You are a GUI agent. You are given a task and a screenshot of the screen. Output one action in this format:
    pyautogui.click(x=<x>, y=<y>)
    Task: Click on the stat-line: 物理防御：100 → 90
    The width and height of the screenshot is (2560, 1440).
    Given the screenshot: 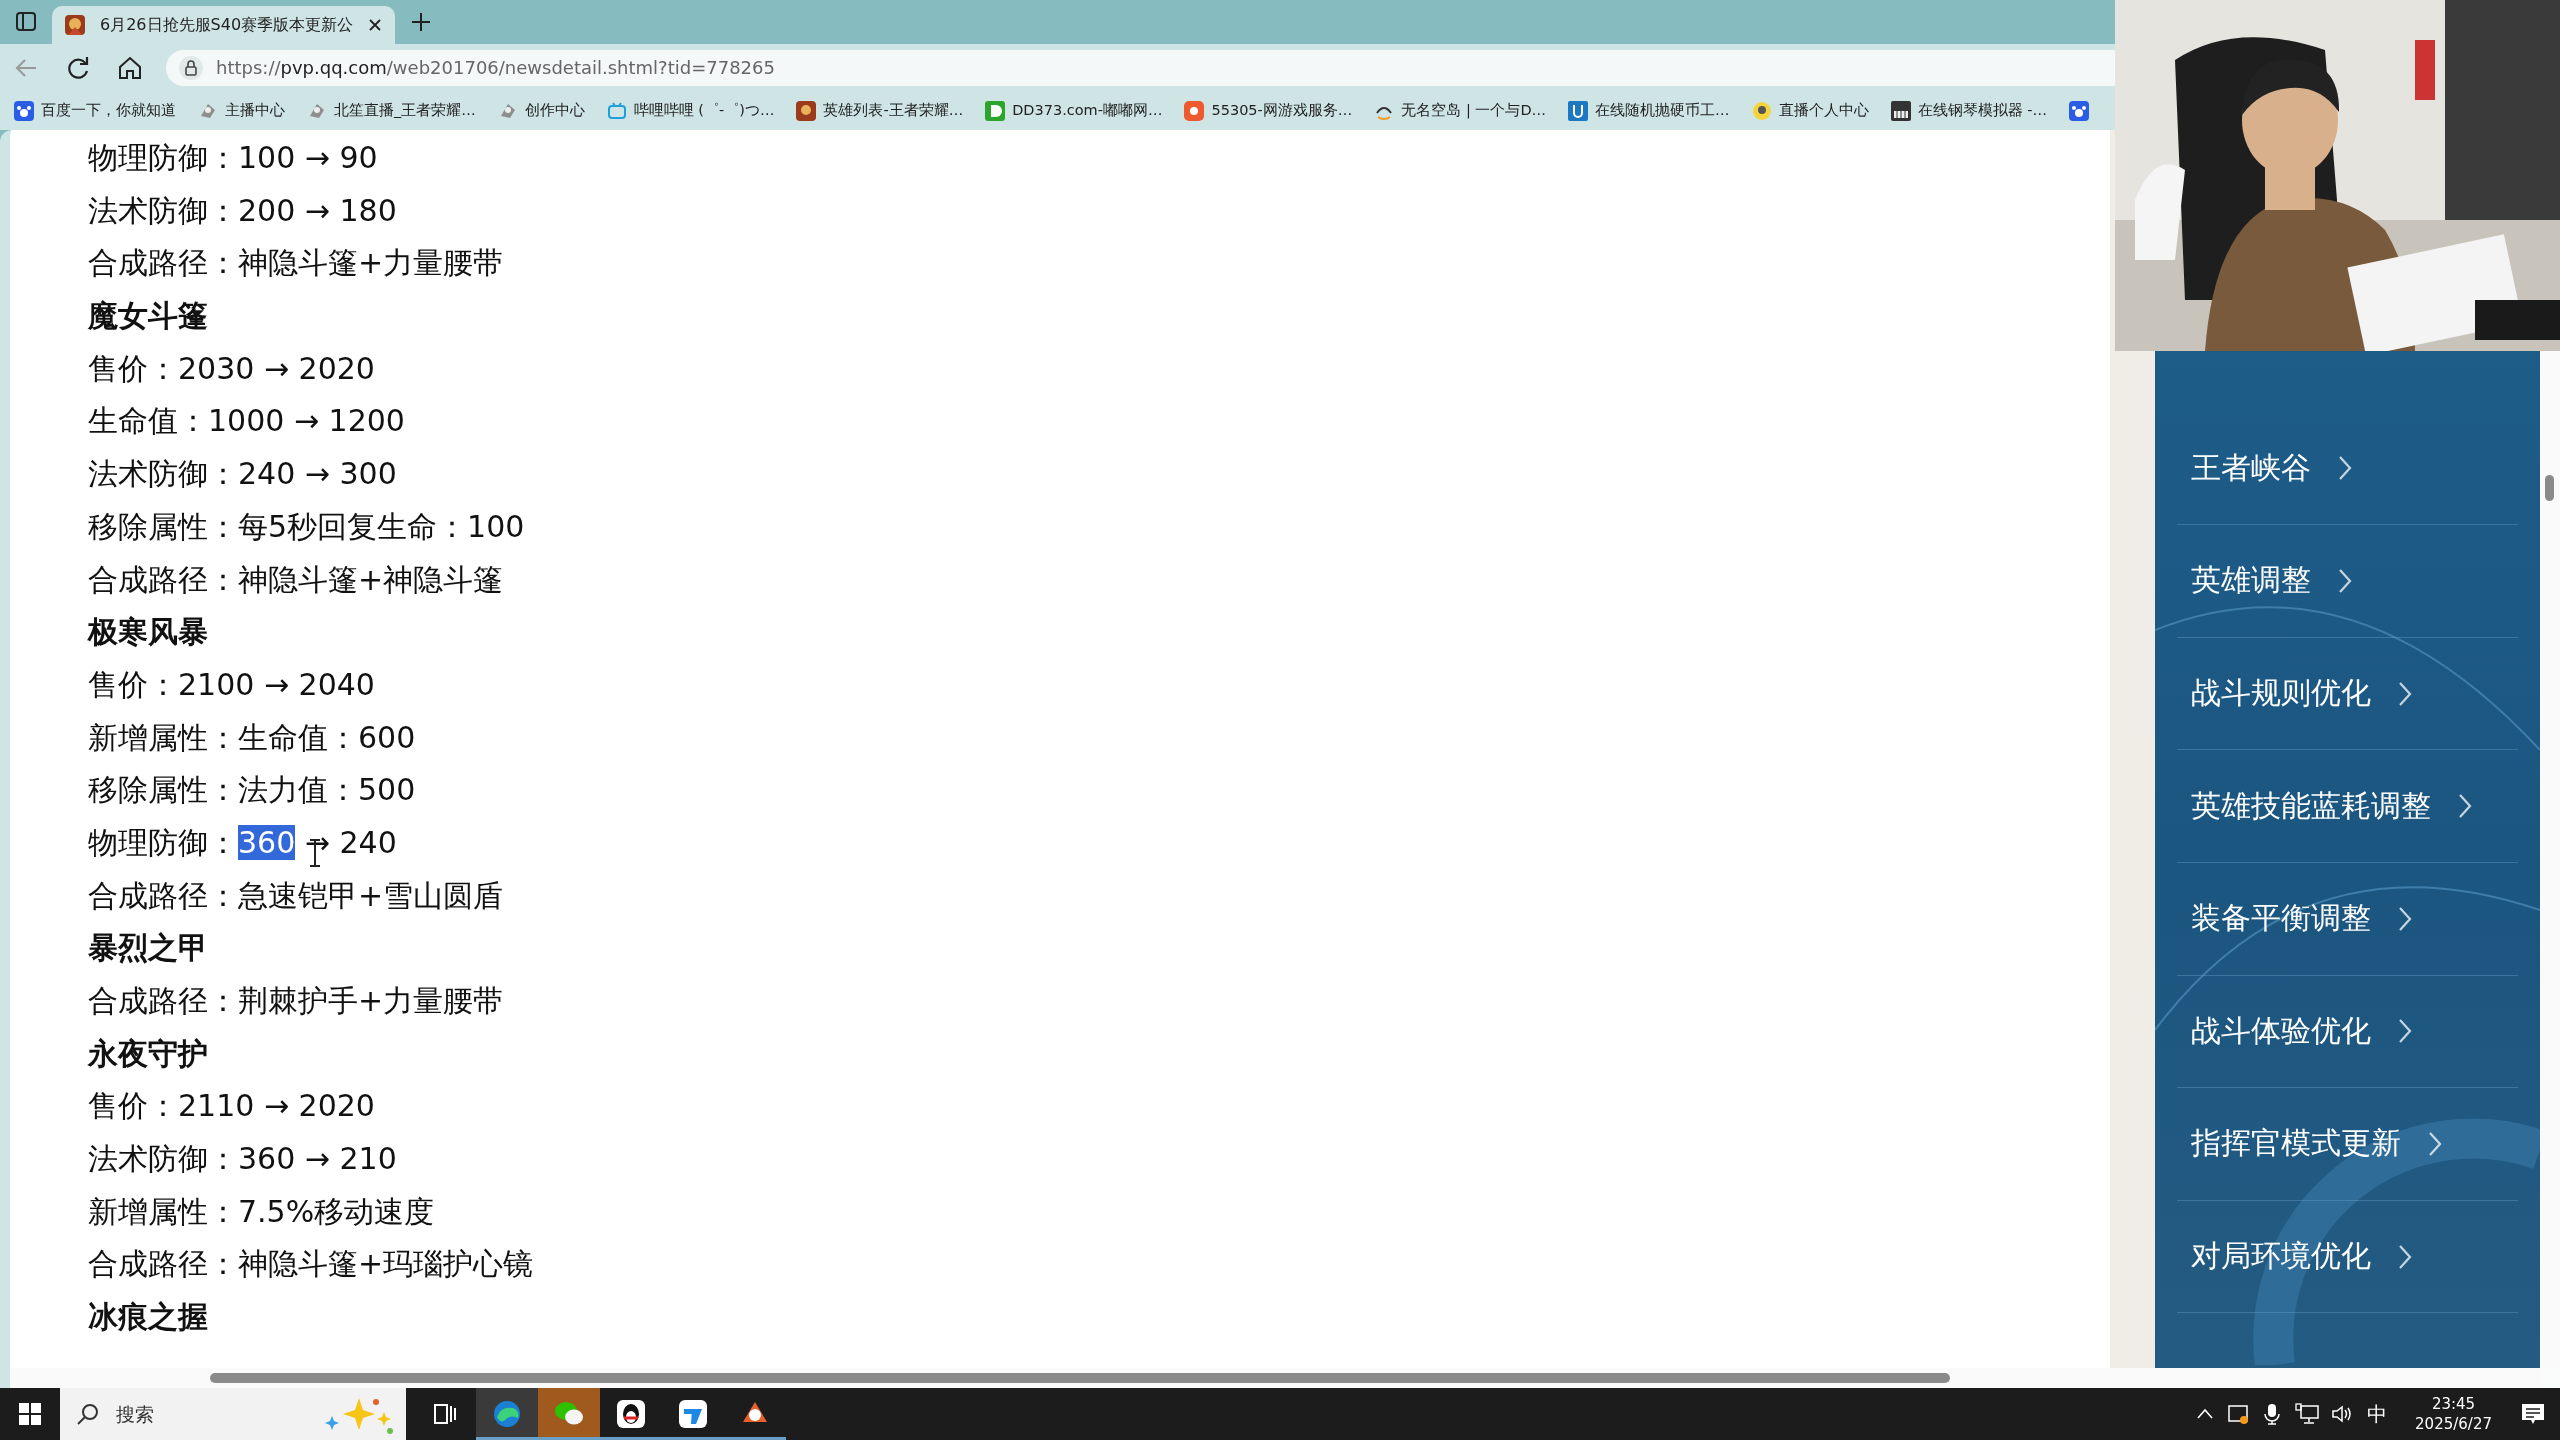 What is the action you would take?
    pyautogui.click(x=233, y=158)
    